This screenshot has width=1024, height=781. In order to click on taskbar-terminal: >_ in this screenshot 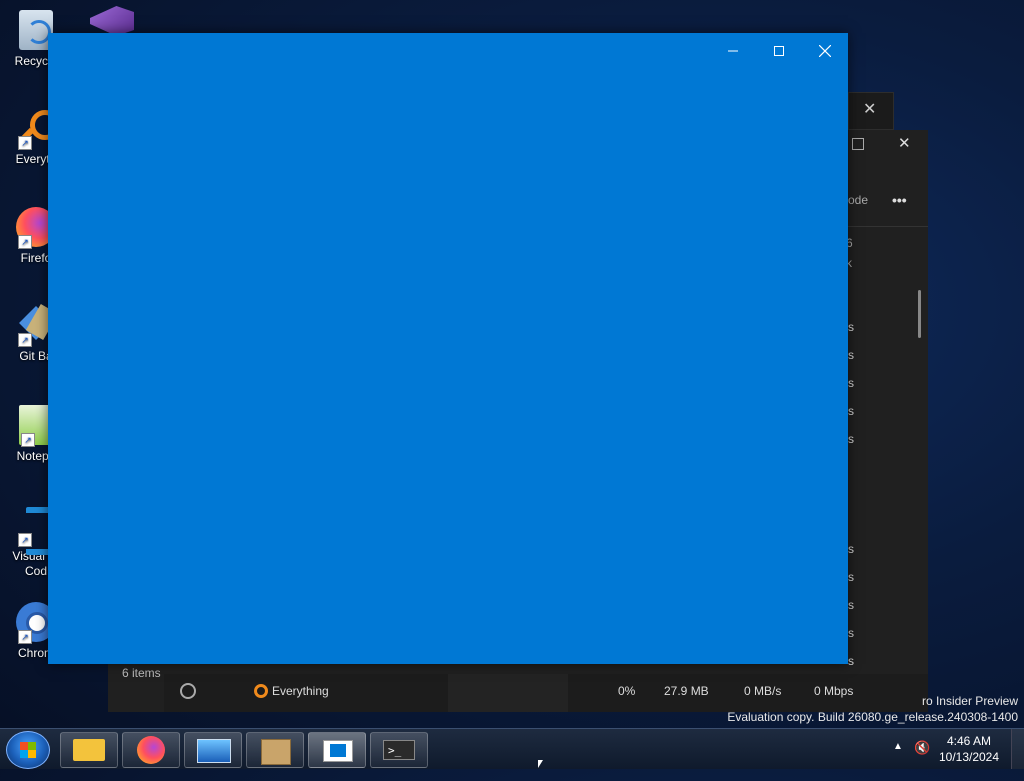, I will do `click(399, 750)`.